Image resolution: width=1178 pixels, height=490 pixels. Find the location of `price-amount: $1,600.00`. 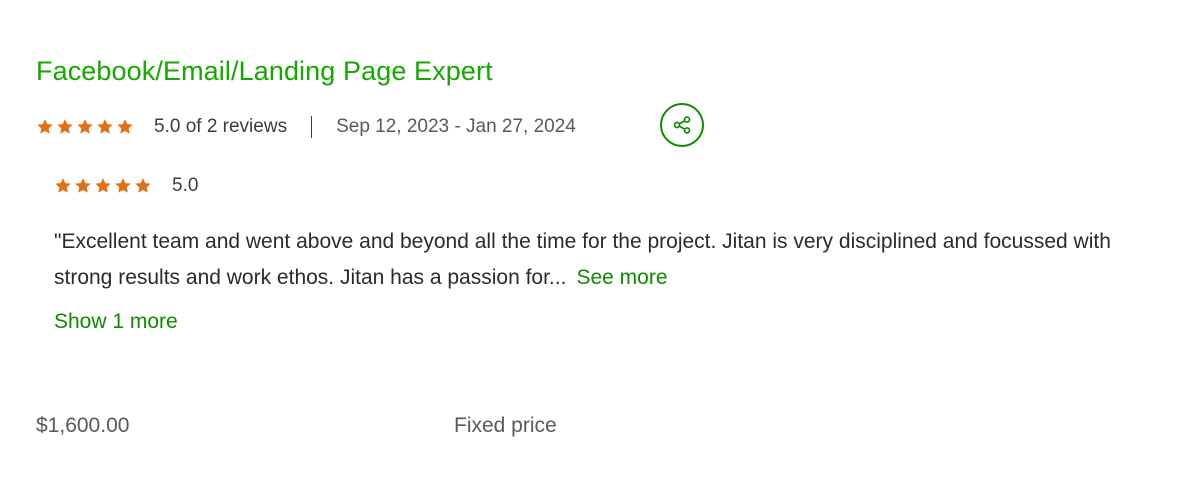

price-amount: $1,600.00 is located at coordinates (83, 425).